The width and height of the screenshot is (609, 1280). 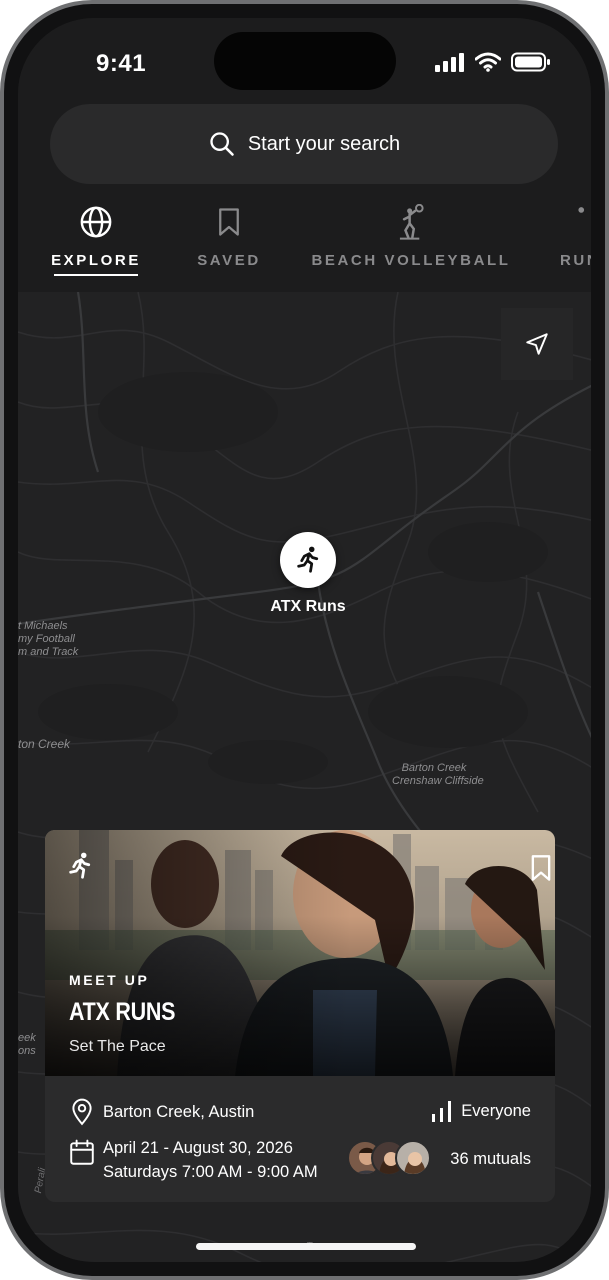 What do you see at coordinates (306, 1246) in the screenshot?
I see `home-indicator` at bounding box center [306, 1246].